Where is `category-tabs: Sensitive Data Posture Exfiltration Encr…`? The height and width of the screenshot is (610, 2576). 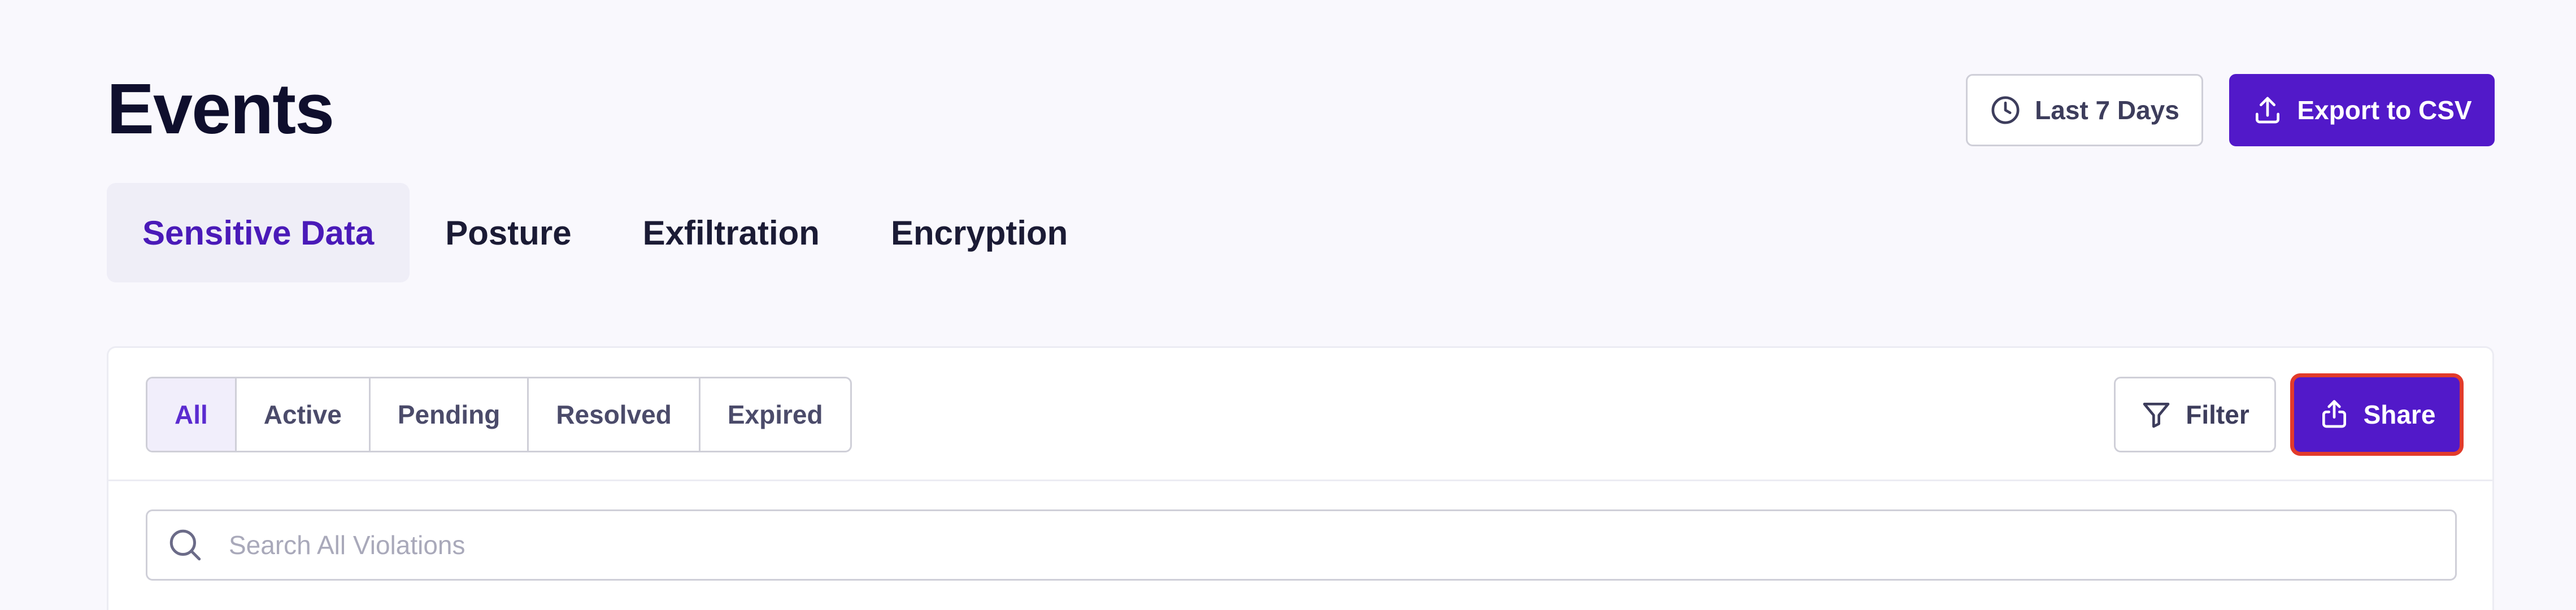
category-tabs: Sensitive Data Posture Exfiltration Encr… is located at coordinates (605, 232).